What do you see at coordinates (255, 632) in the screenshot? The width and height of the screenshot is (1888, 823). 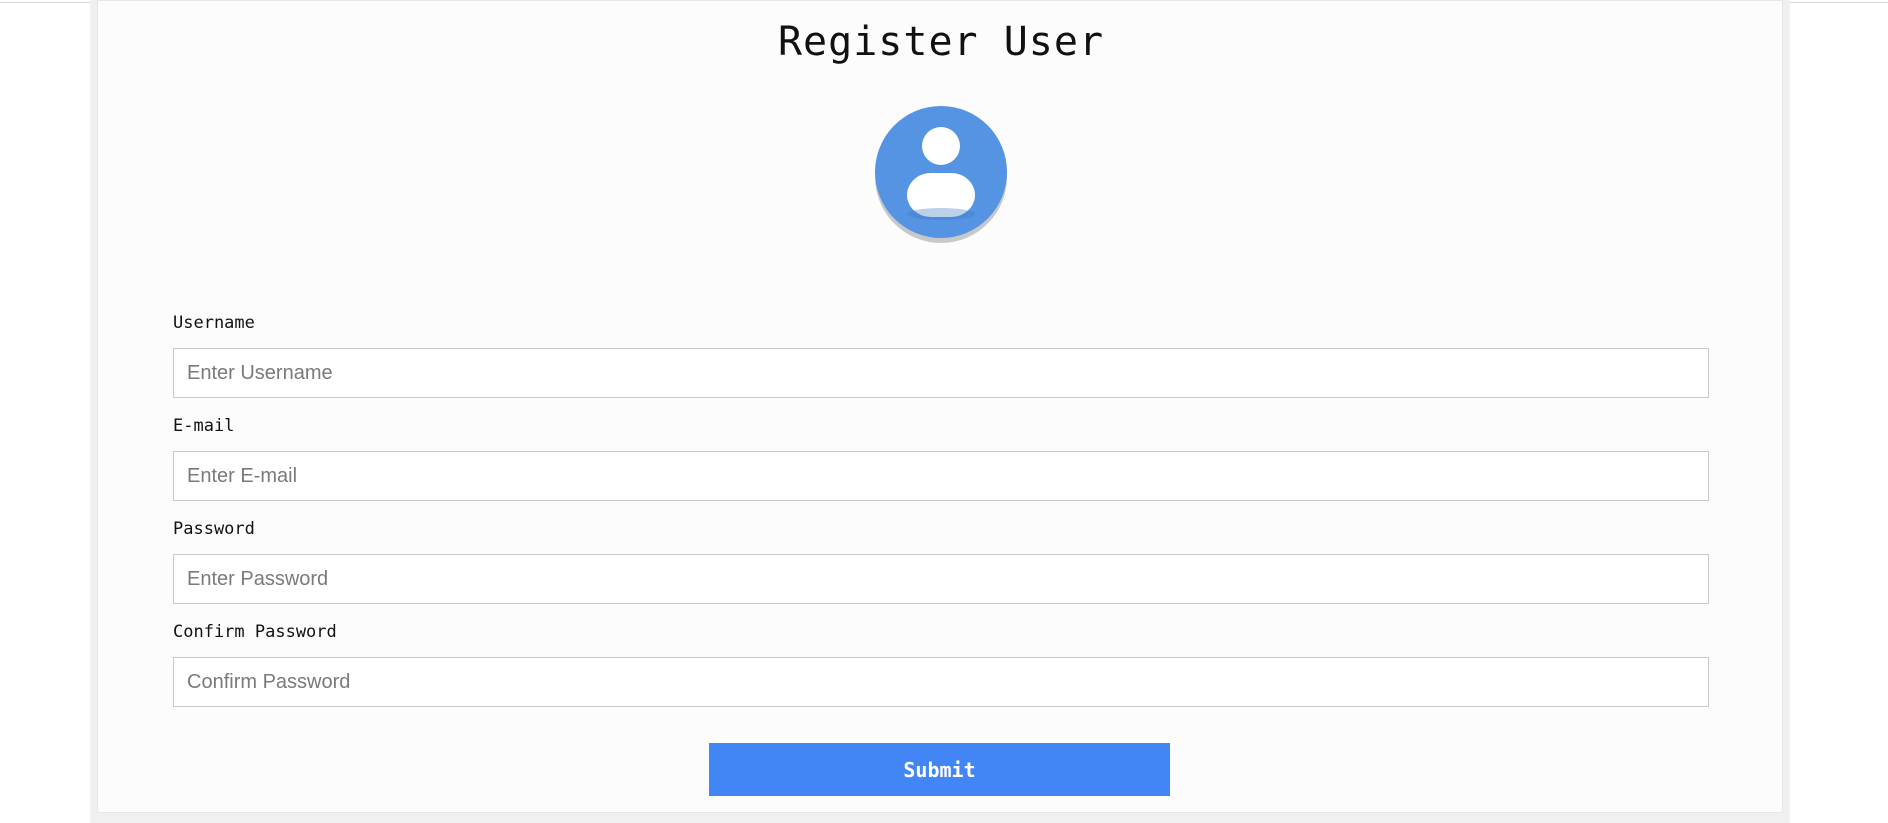 I see `confirm-password-label: Confirm Password` at bounding box center [255, 632].